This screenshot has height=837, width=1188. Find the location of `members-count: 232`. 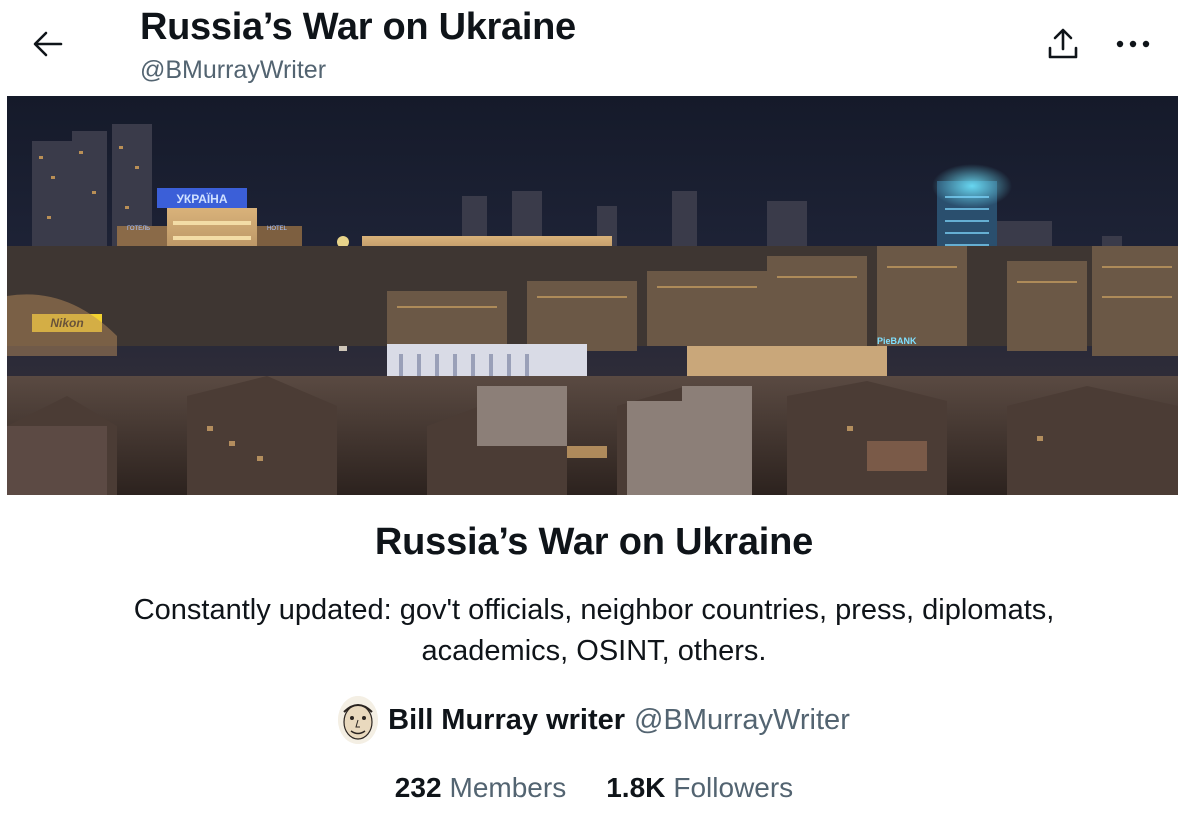

members-count: 232 is located at coordinates (418, 787).